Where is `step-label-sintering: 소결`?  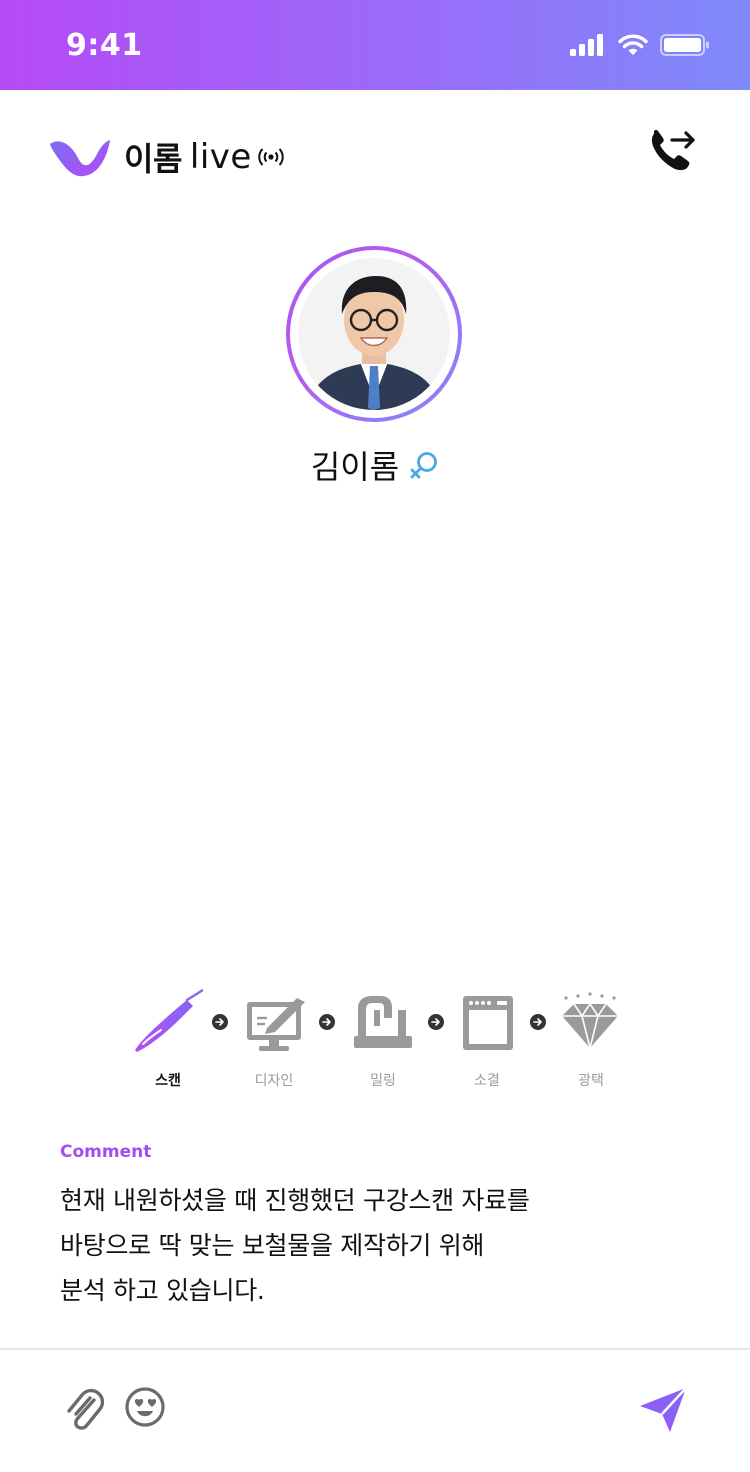 step-label-sintering: 소결 is located at coordinates (487, 1081).